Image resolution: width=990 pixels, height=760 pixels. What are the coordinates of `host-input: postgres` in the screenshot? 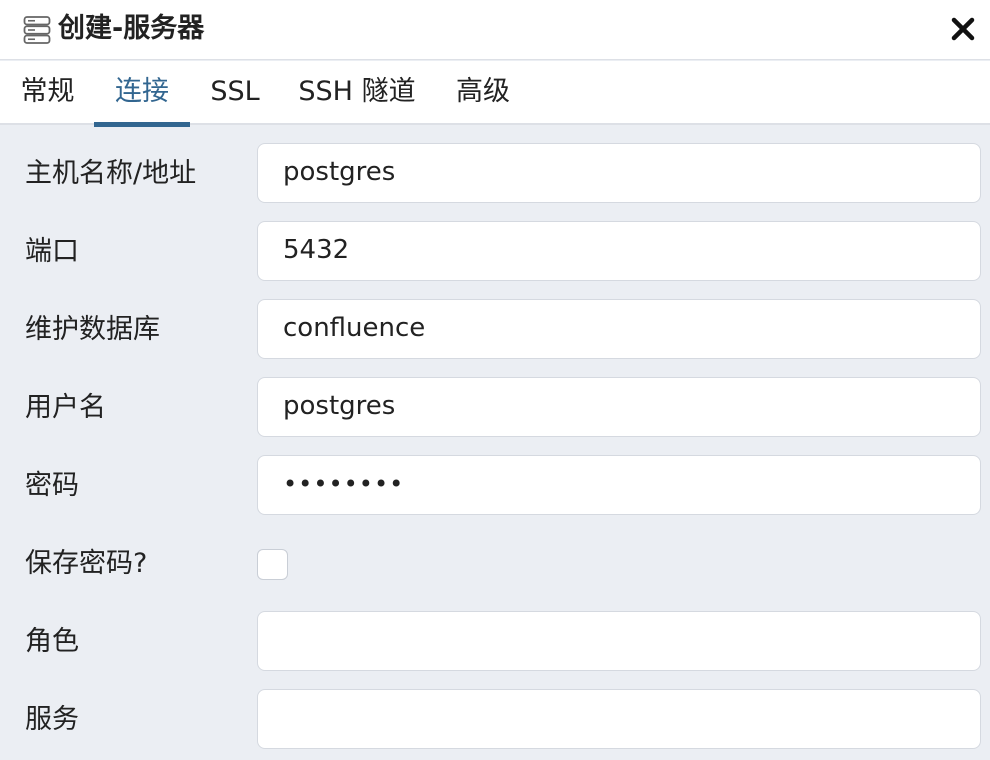 It's located at (619, 173).